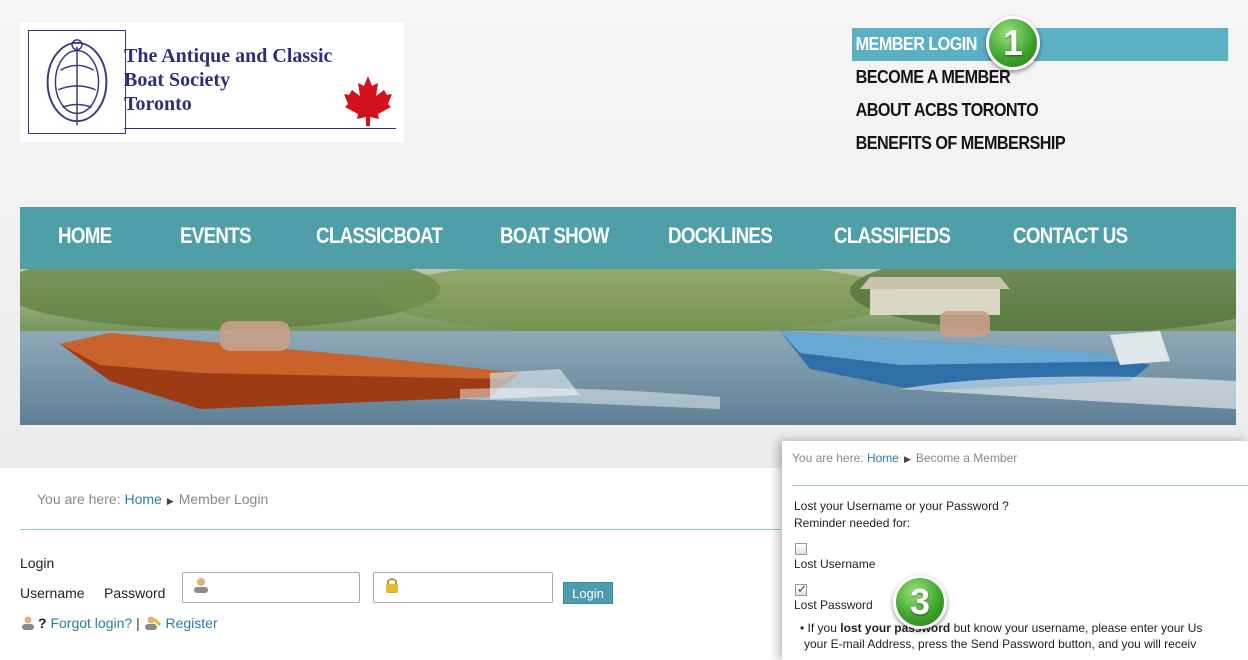 This screenshot has height=660, width=1248. What do you see at coordinates (152, 623) in the screenshot?
I see `register-icon` at bounding box center [152, 623].